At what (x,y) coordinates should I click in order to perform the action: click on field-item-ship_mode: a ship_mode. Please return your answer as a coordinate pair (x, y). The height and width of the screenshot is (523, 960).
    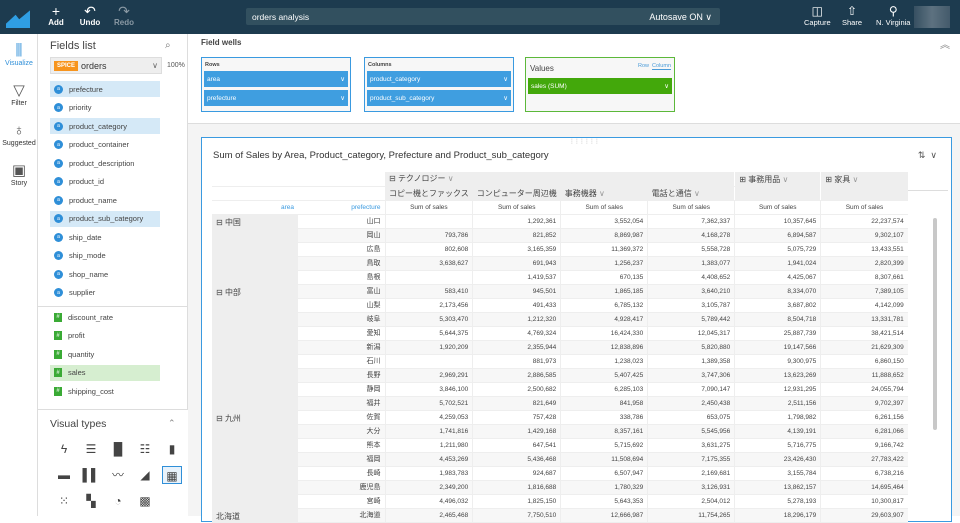
    Looking at the image, I should click on (105, 256).